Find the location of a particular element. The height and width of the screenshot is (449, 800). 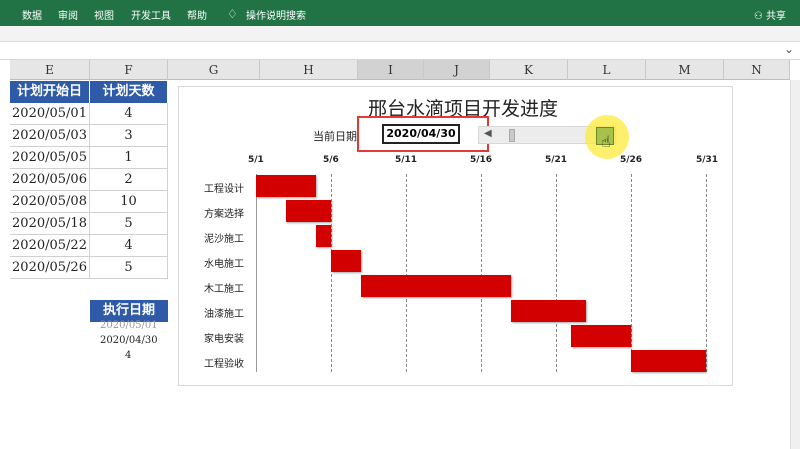

cell-days-1: 4 is located at coordinates (129, 114).